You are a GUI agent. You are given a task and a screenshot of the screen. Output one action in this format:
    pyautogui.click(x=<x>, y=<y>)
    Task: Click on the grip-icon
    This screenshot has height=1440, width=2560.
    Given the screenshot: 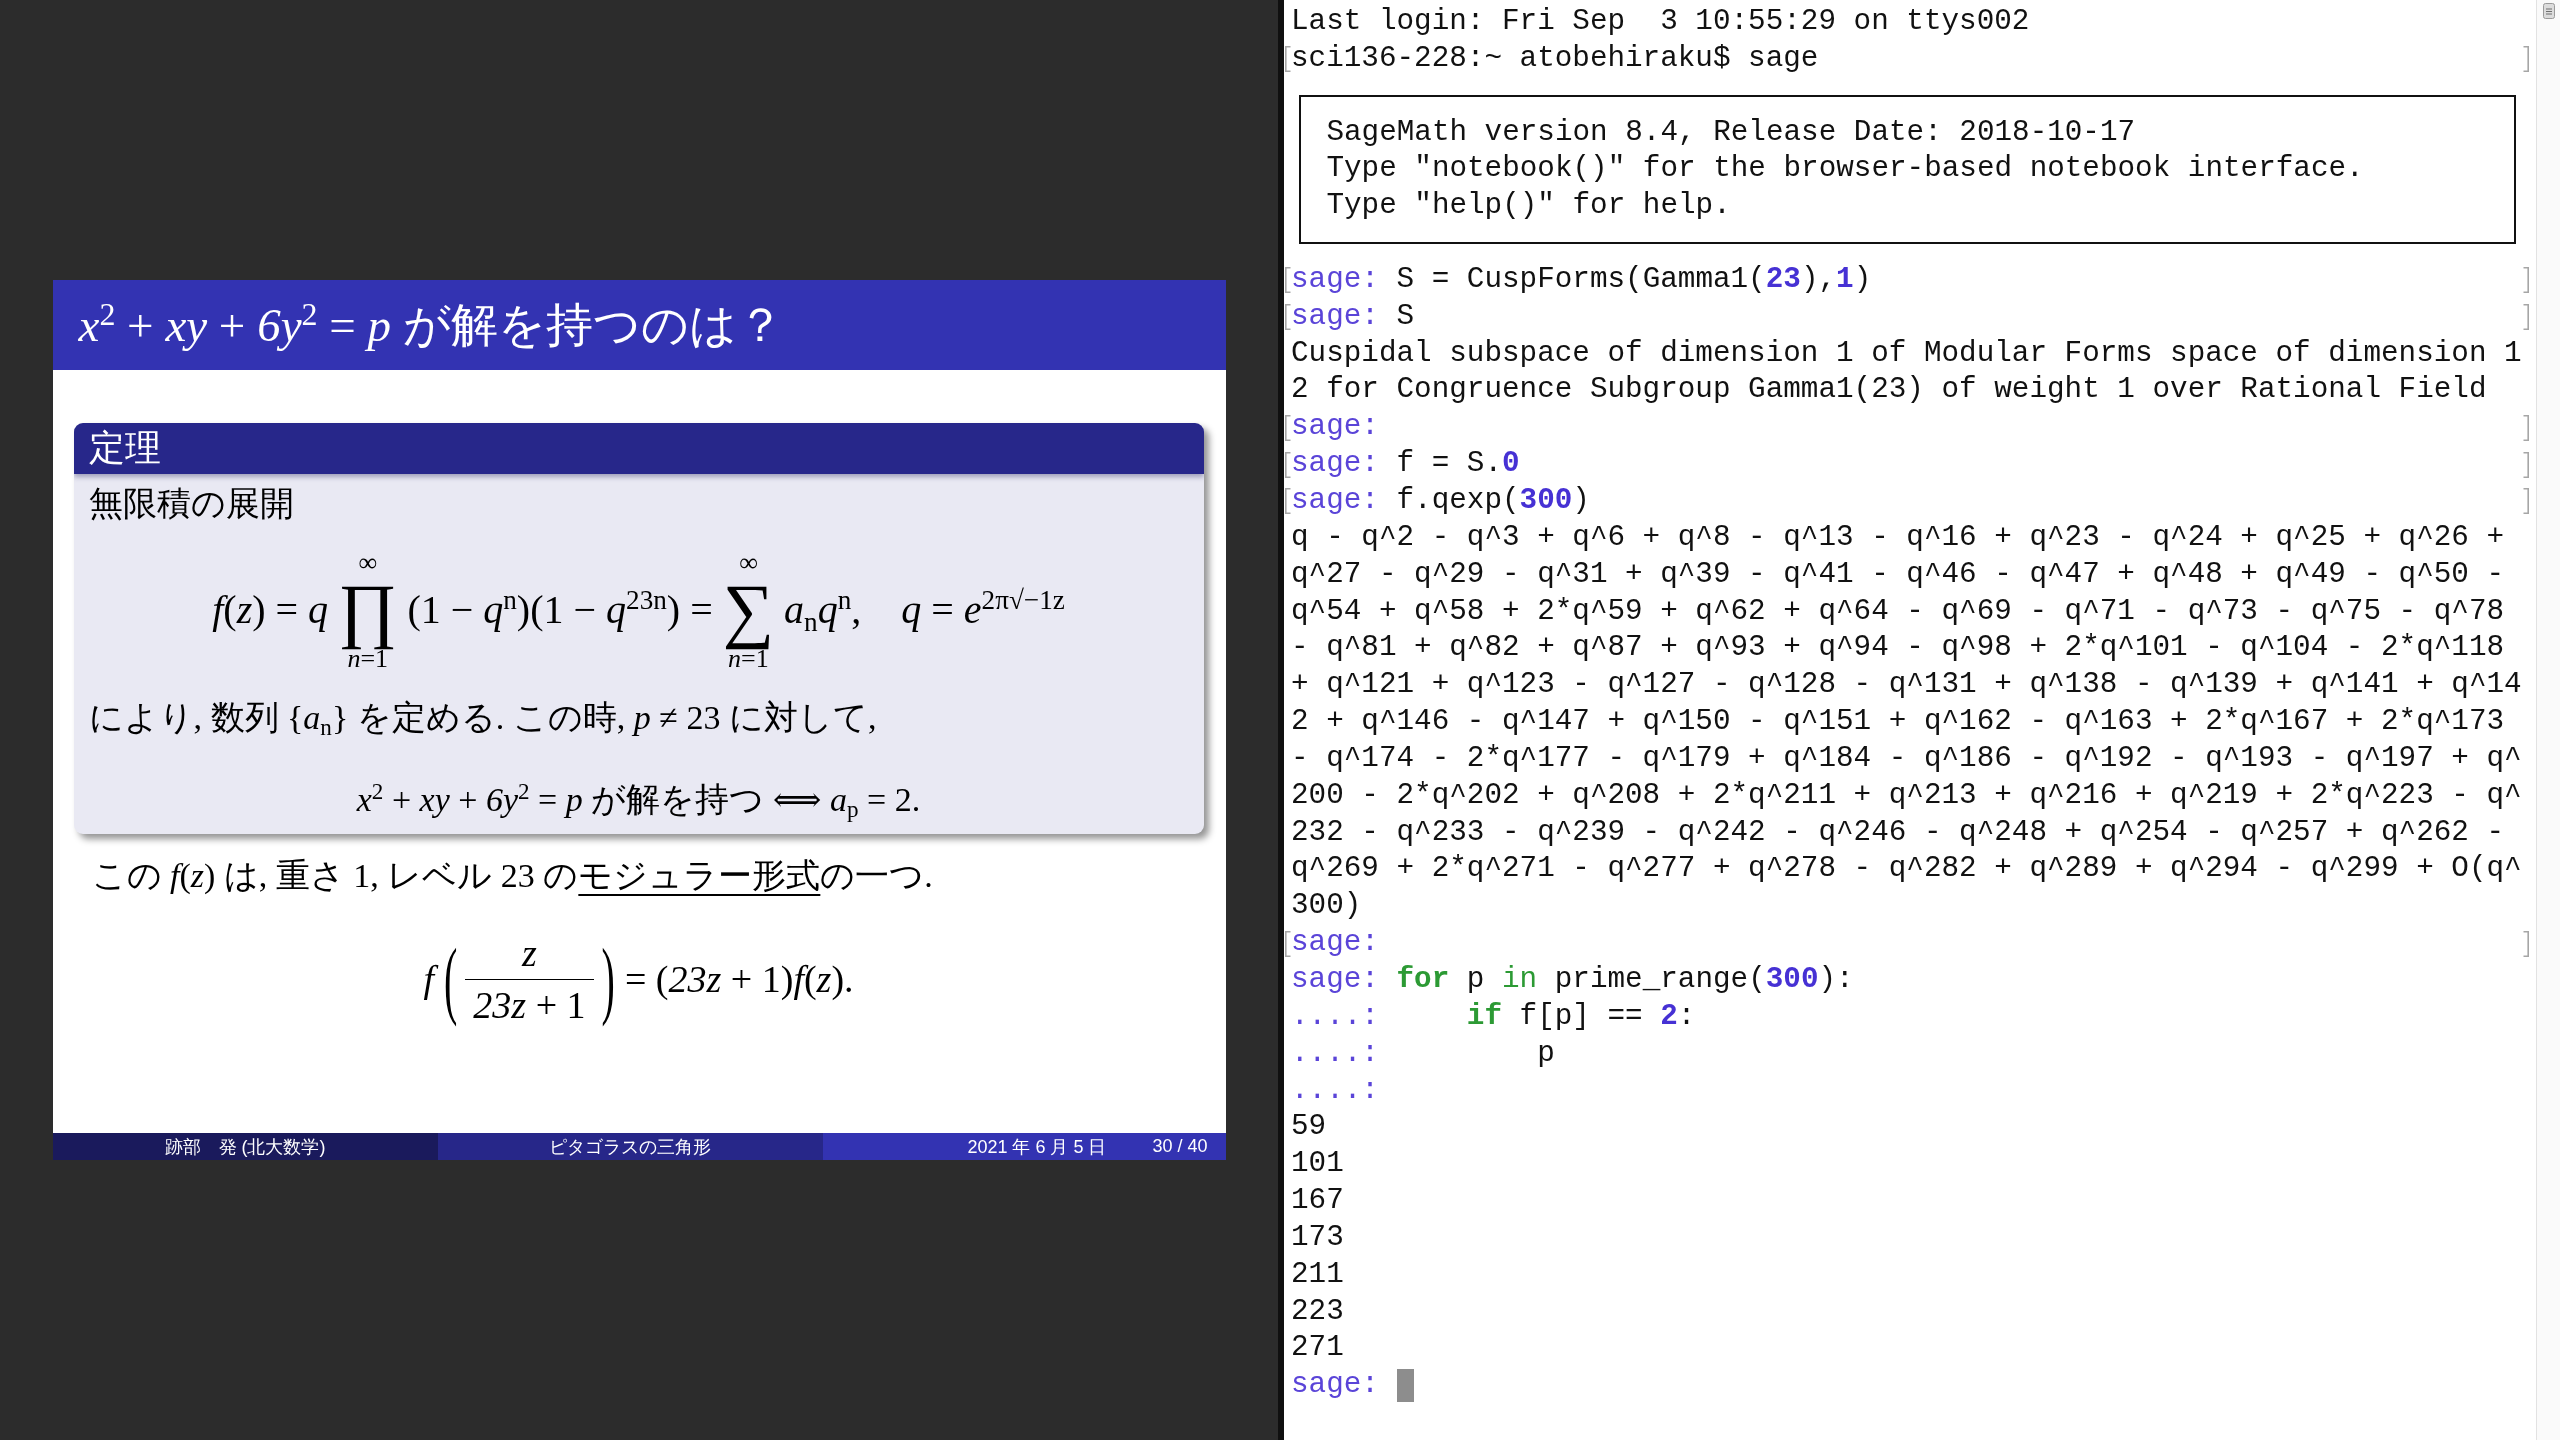 What is the action you would take?
    pyautogui.click(x=2548, y=11)
    